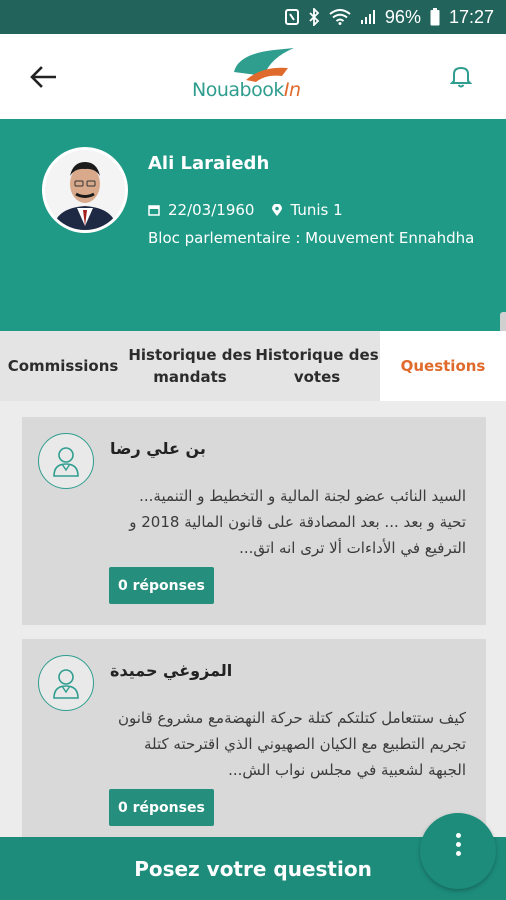 This screenshot has width=506, height=900. What do you see at coordinates (158, 448) in the screenshot?
I see `question-author: بن علي رضا` at bounding box center [158, 448].